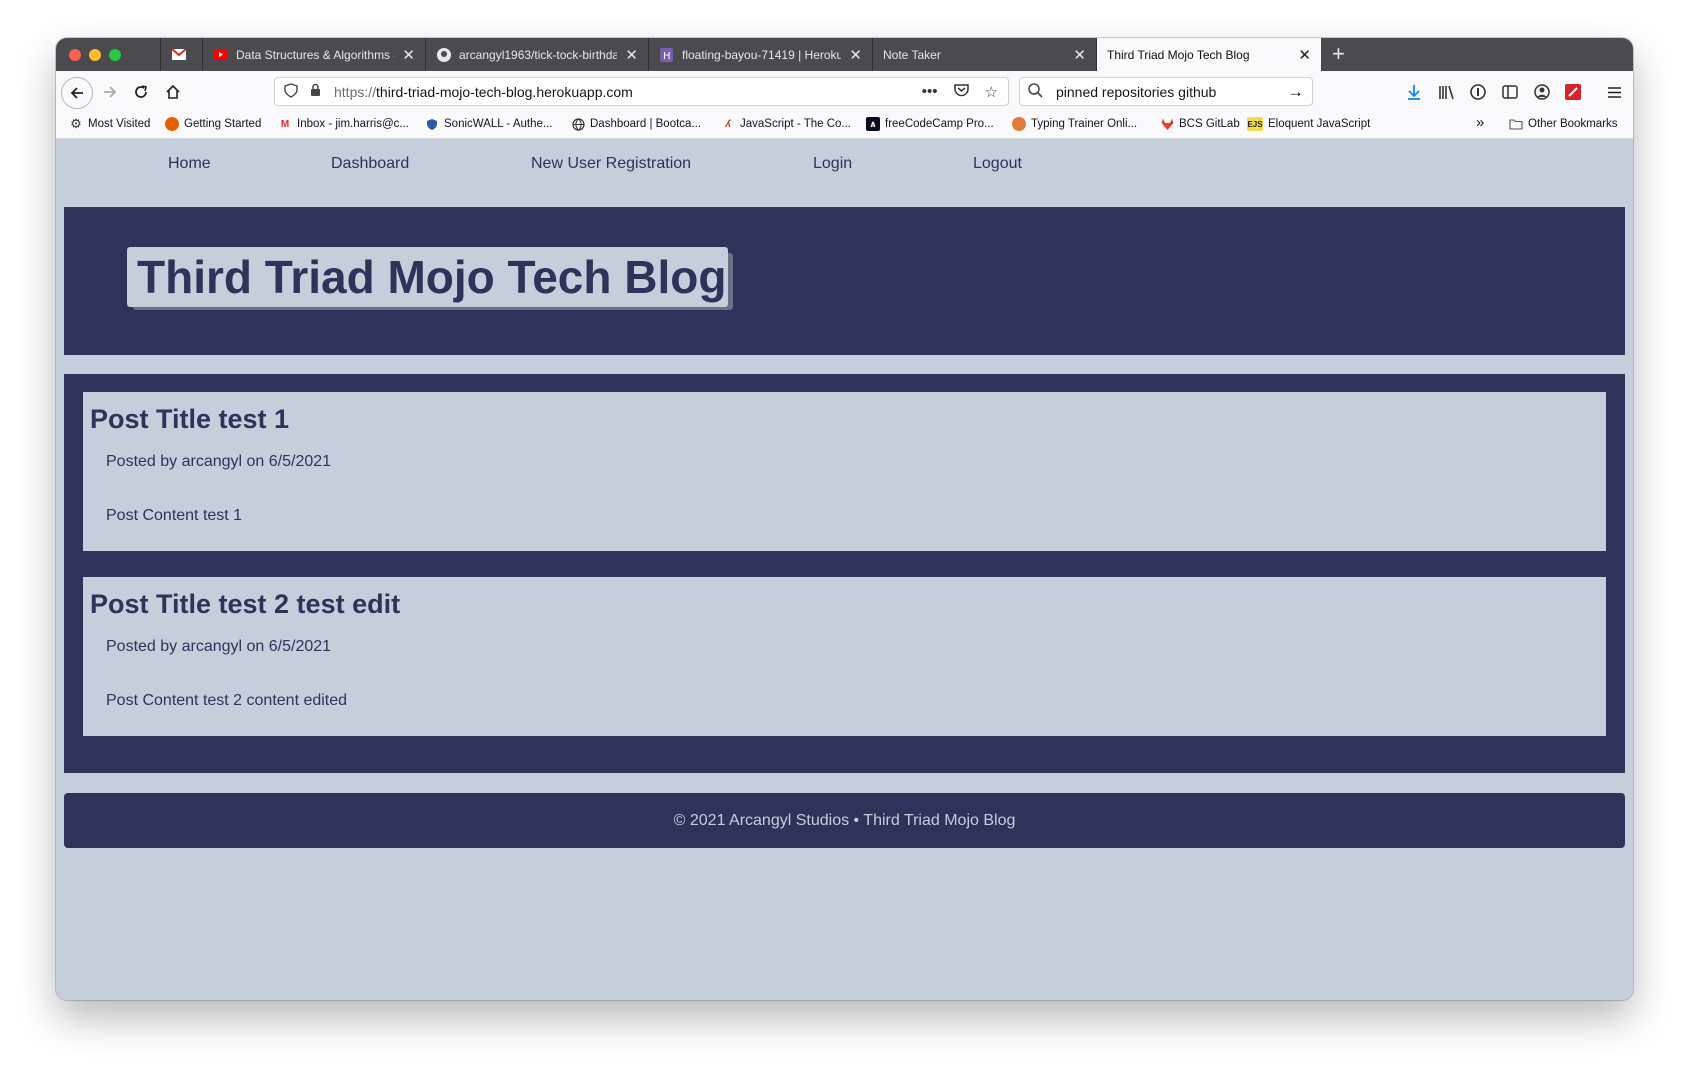 This screenshot has height=1075, width=1689. I want to click on gear-icon: ⚙, so click(76, 123).